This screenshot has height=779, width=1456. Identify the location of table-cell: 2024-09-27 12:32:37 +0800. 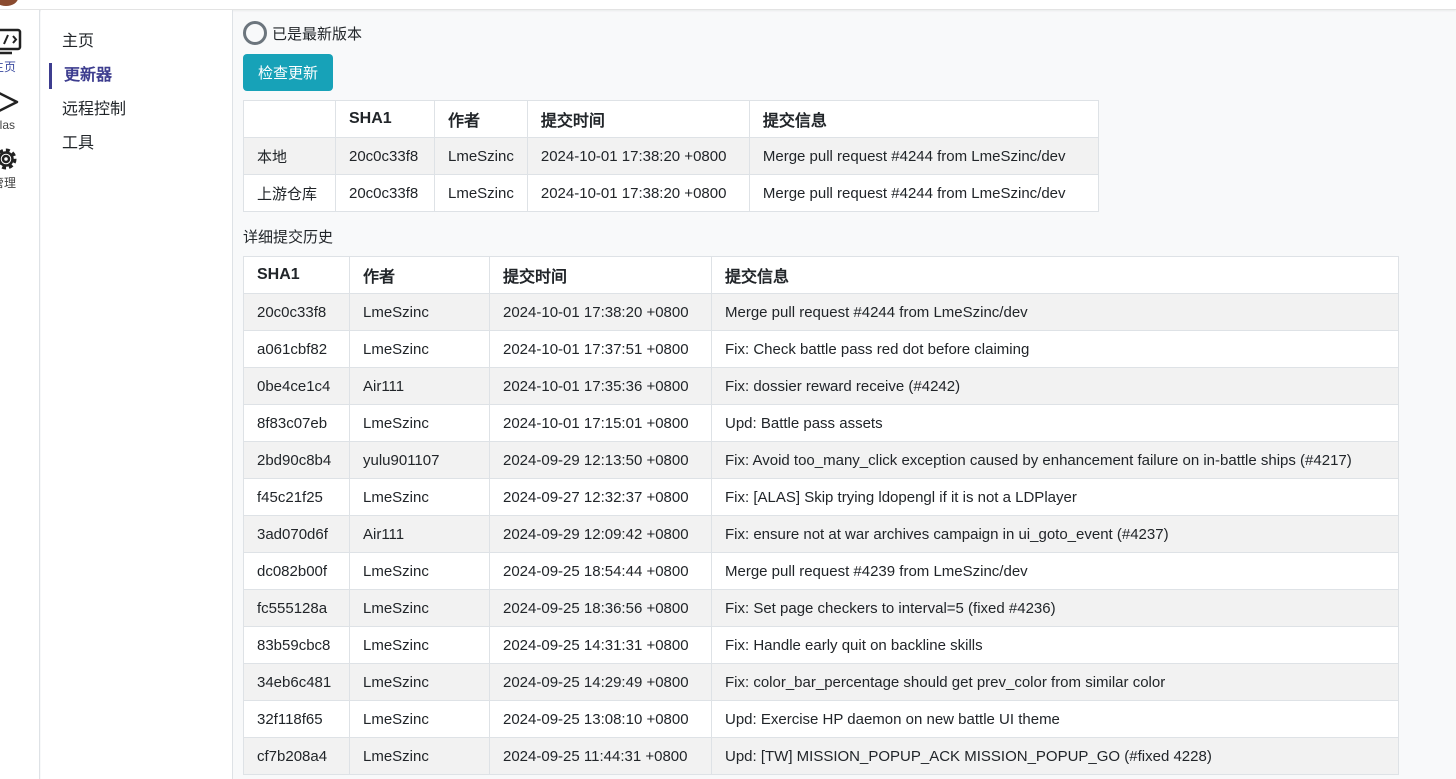
(600, 497).